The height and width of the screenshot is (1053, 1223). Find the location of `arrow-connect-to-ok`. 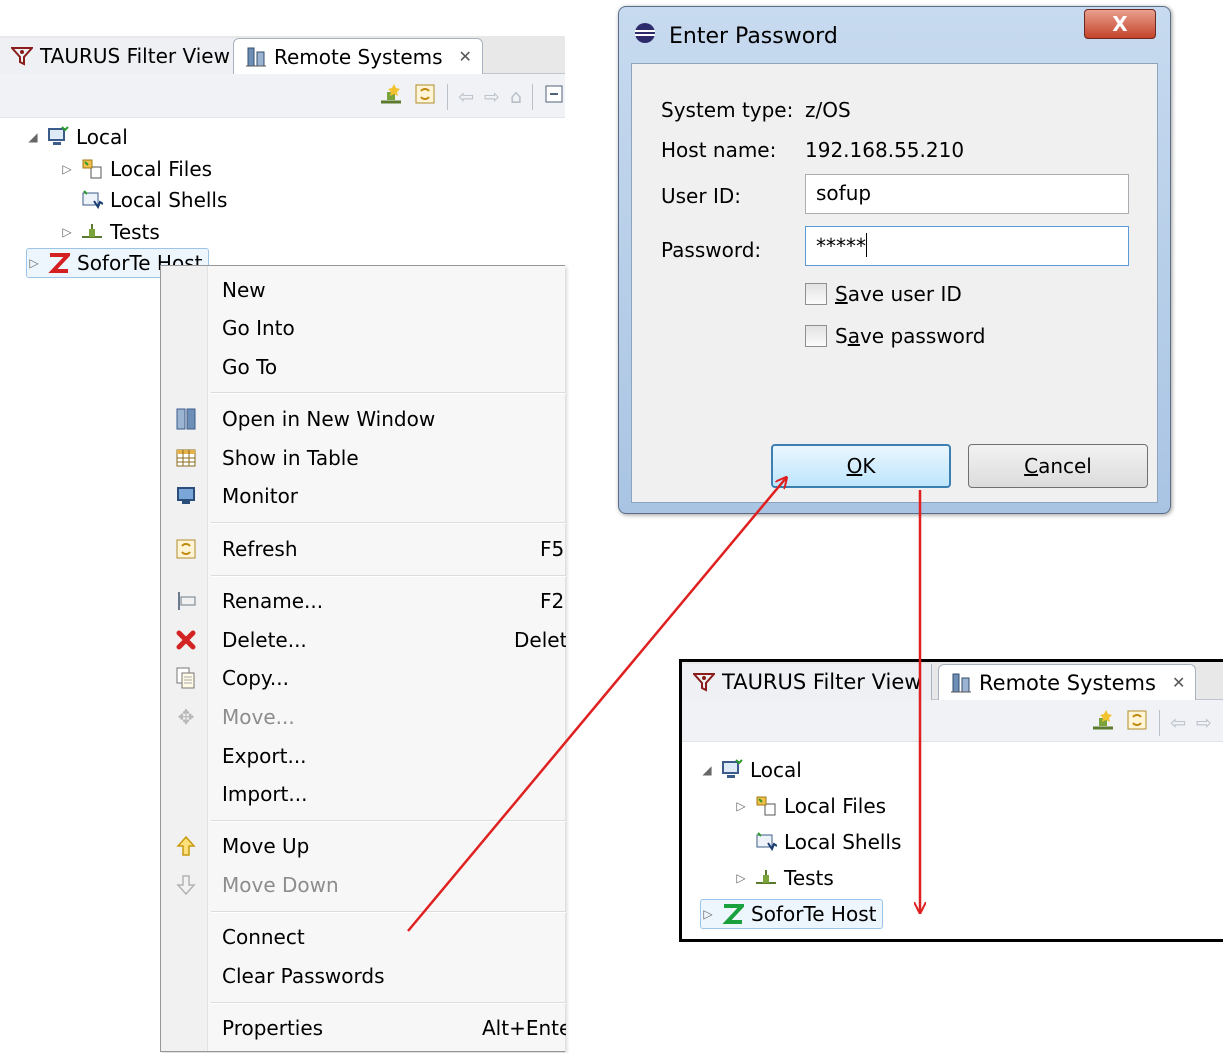

arrow-connect-to-ok is located at coordinates (596, 705).